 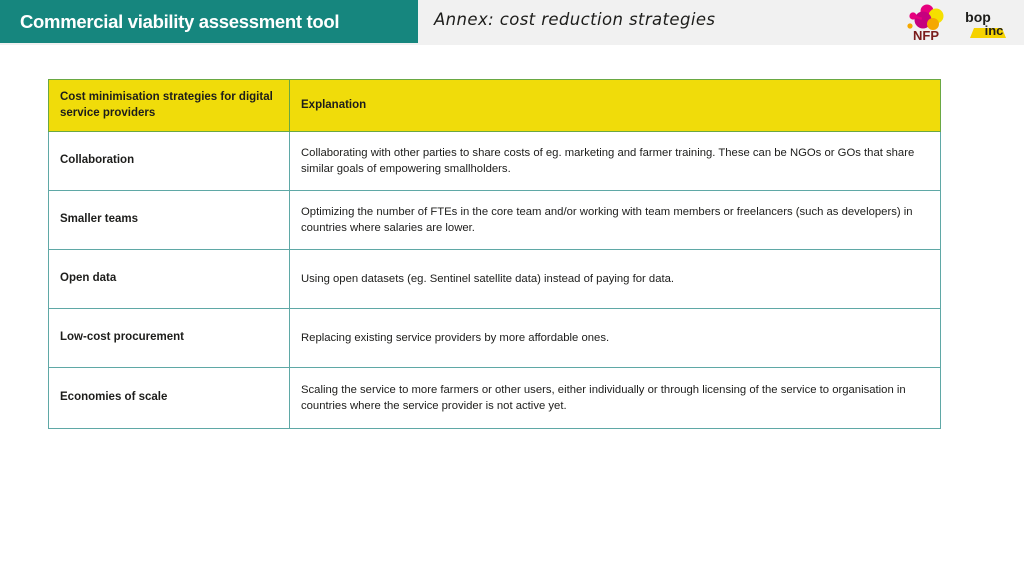 What do you see at coordinates (575, 19) in the screenshot?
I see `page-subtitle: Annex: cost reduction strategies` at bounding box center [575, 19].